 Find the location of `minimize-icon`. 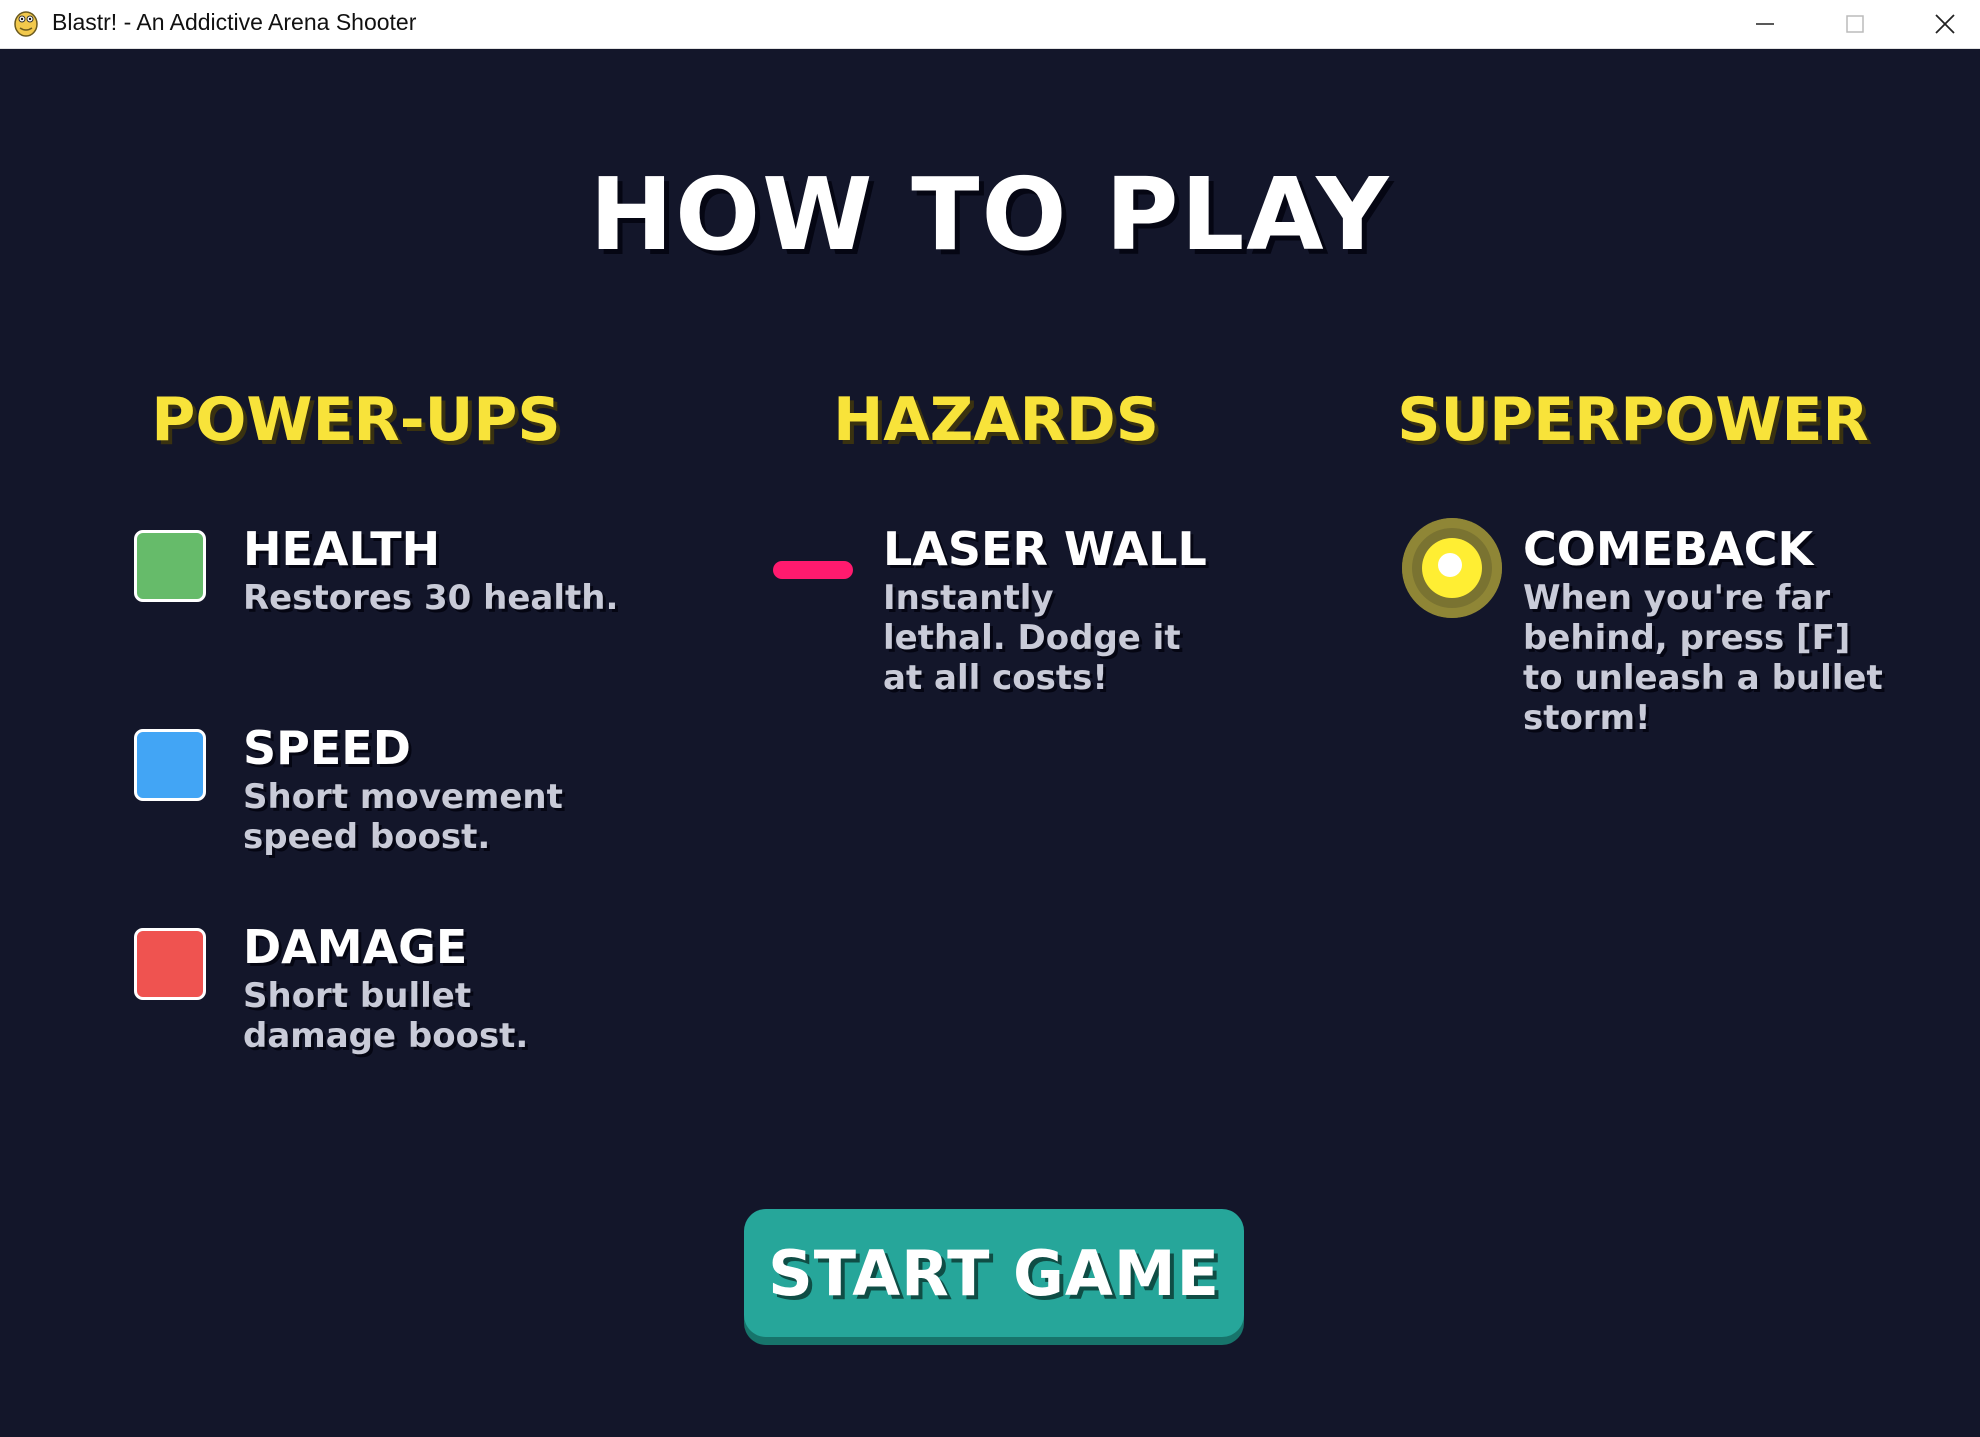

minimize-icon is located at coordinates (1765, 24).